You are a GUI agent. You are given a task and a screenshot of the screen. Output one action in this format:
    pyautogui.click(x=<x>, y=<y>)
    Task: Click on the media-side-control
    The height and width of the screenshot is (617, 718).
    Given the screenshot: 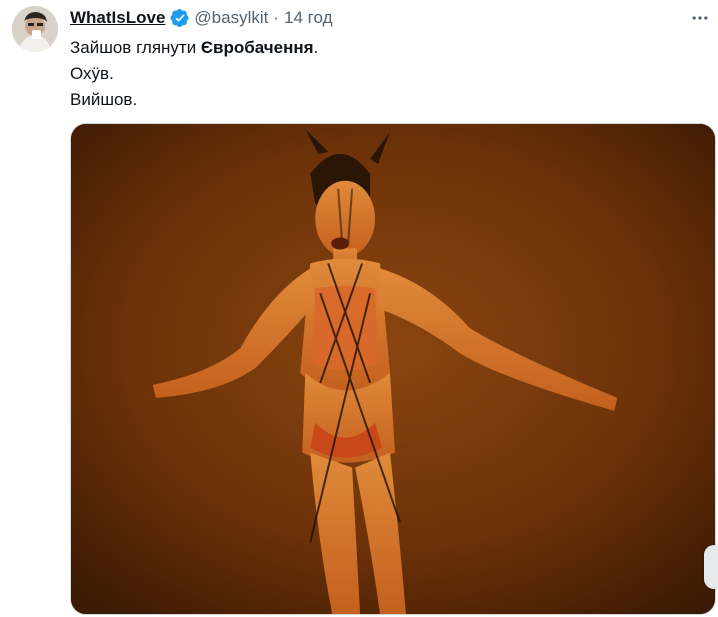 What is the action you would take?
    pyautogui.click(x=711, y=567)
    